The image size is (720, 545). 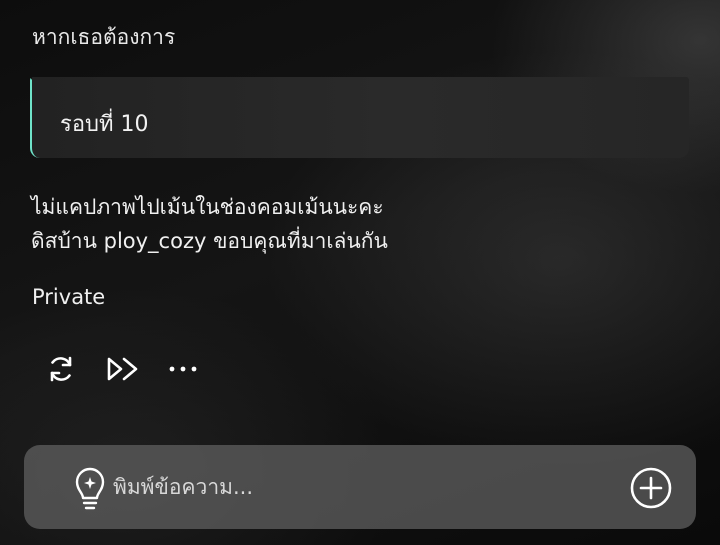 What do you see at coordinates (651, 488) in the screenshot?
I see `plus-circle-icon` at bounding box center [651, 488].